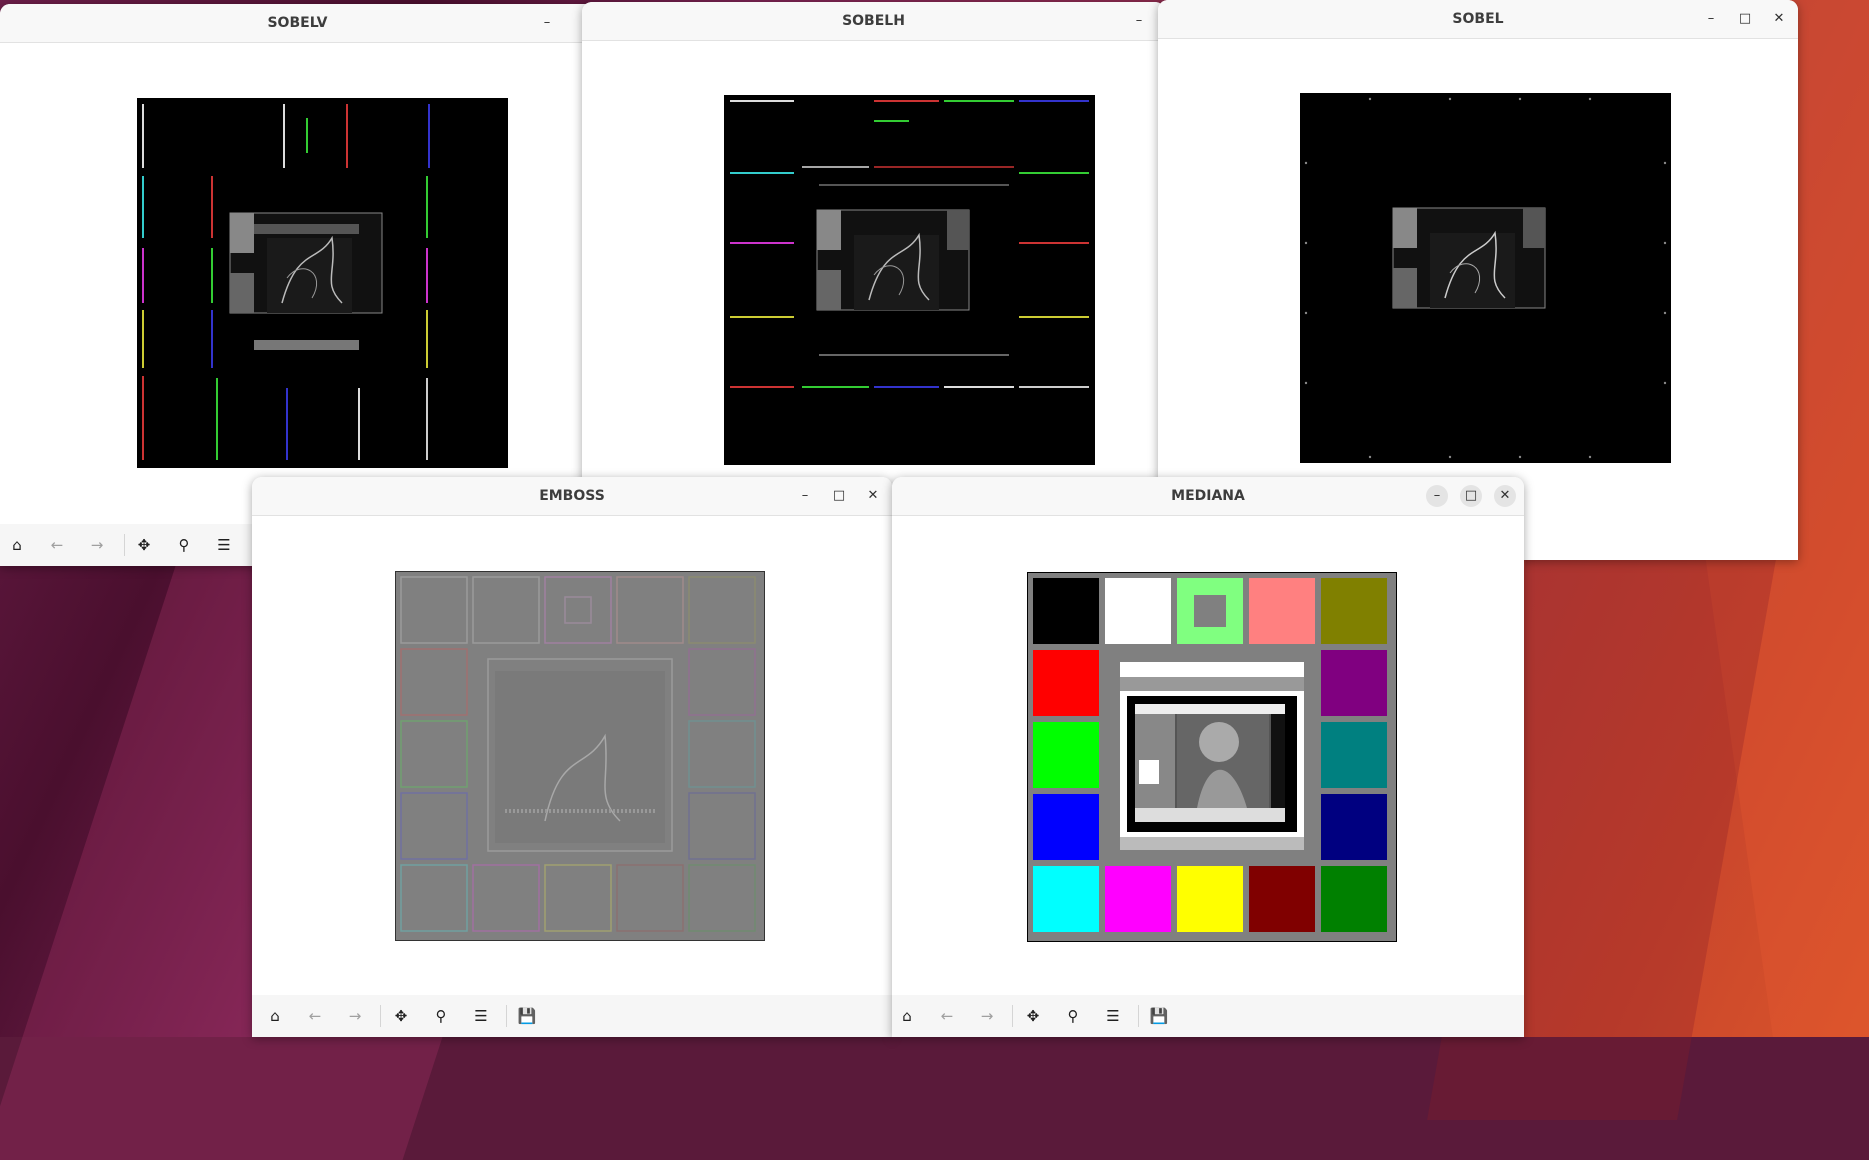 This screenshot has height=1160, width=1869. I want to click on sobelh-image, so click(909, 280).